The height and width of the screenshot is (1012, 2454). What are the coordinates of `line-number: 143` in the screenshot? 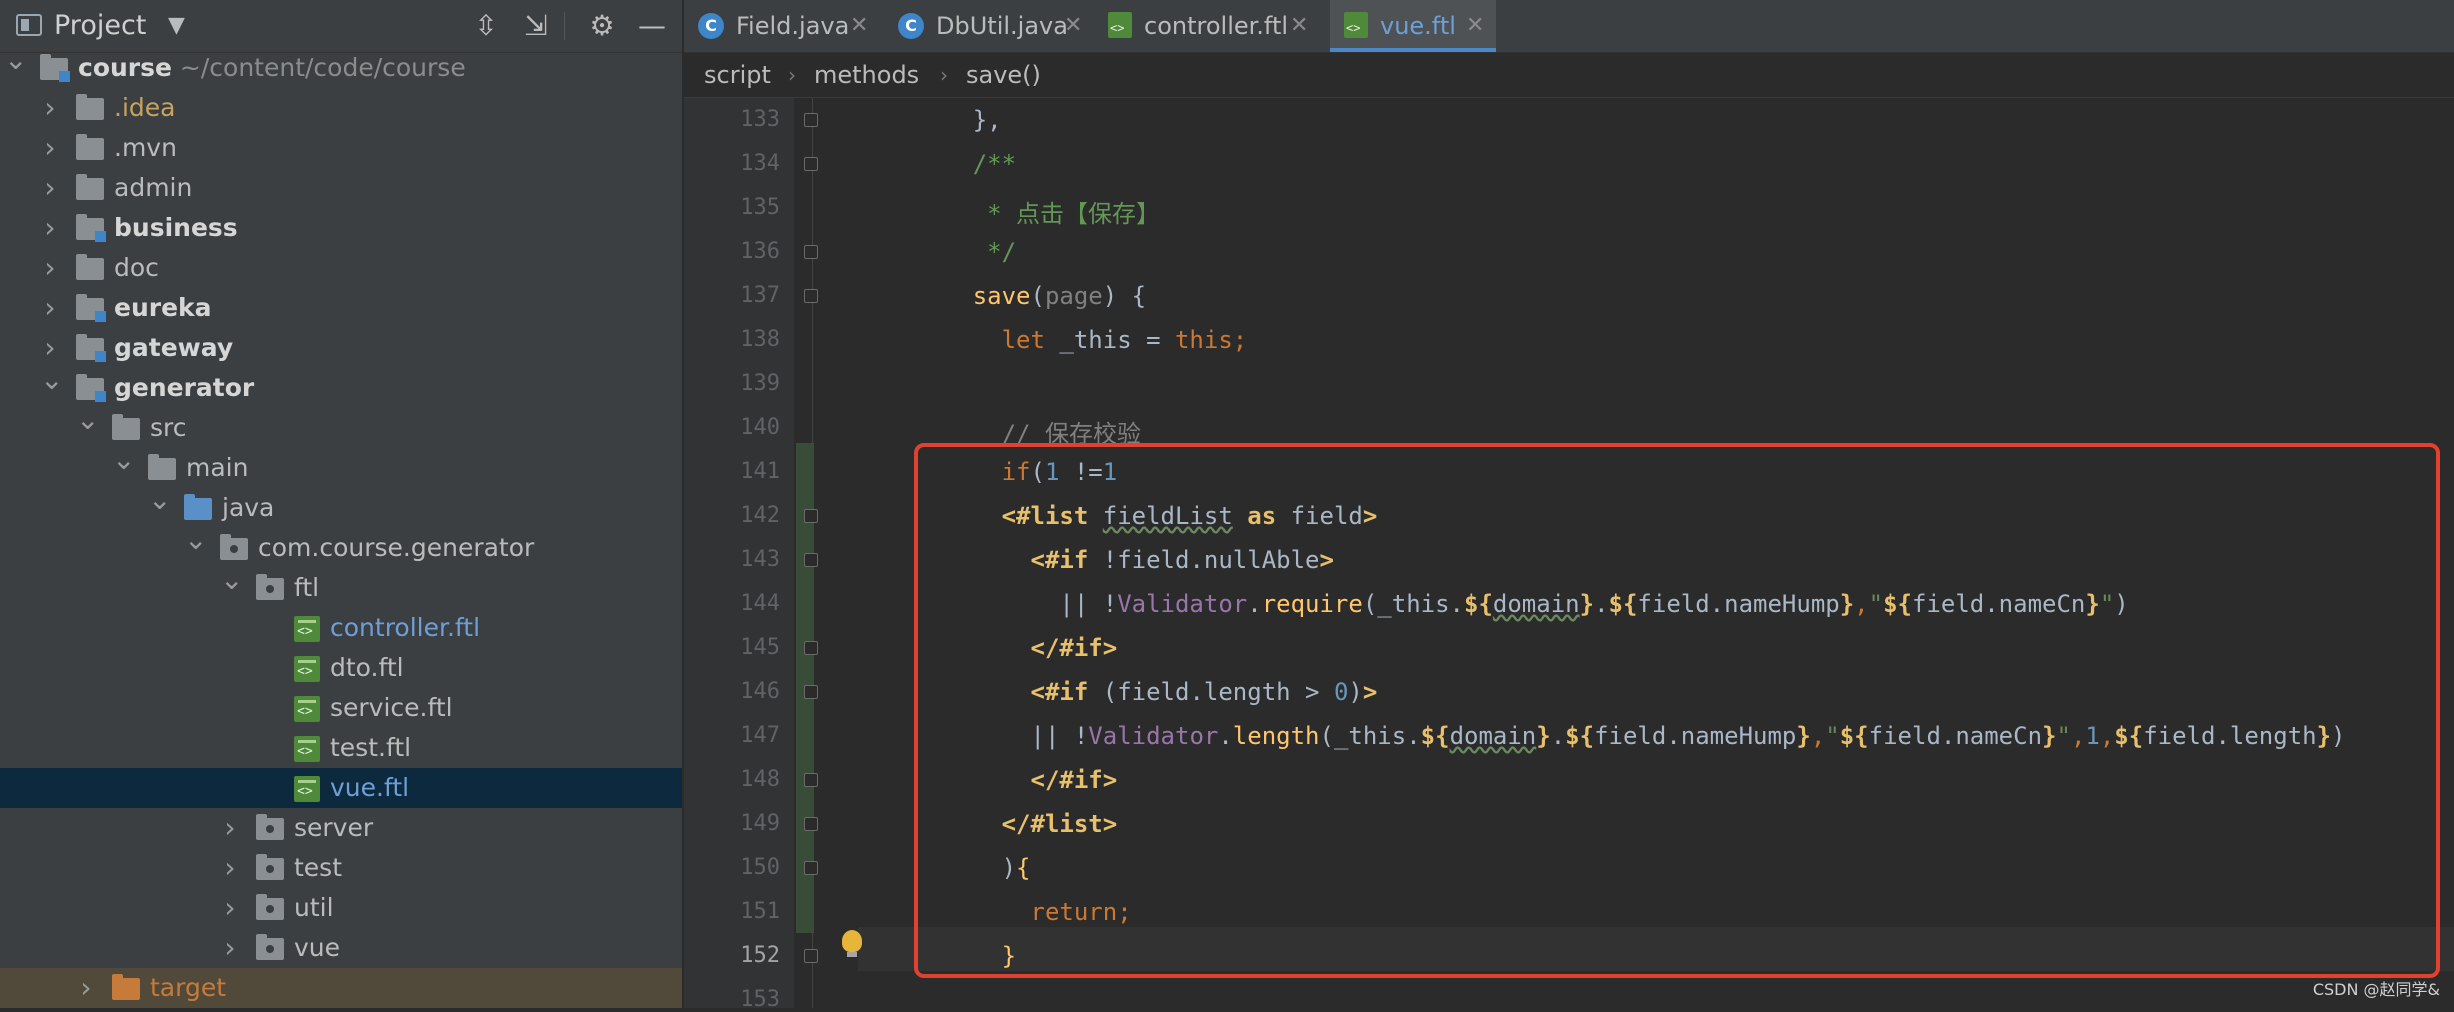 It's located at (732, 559).